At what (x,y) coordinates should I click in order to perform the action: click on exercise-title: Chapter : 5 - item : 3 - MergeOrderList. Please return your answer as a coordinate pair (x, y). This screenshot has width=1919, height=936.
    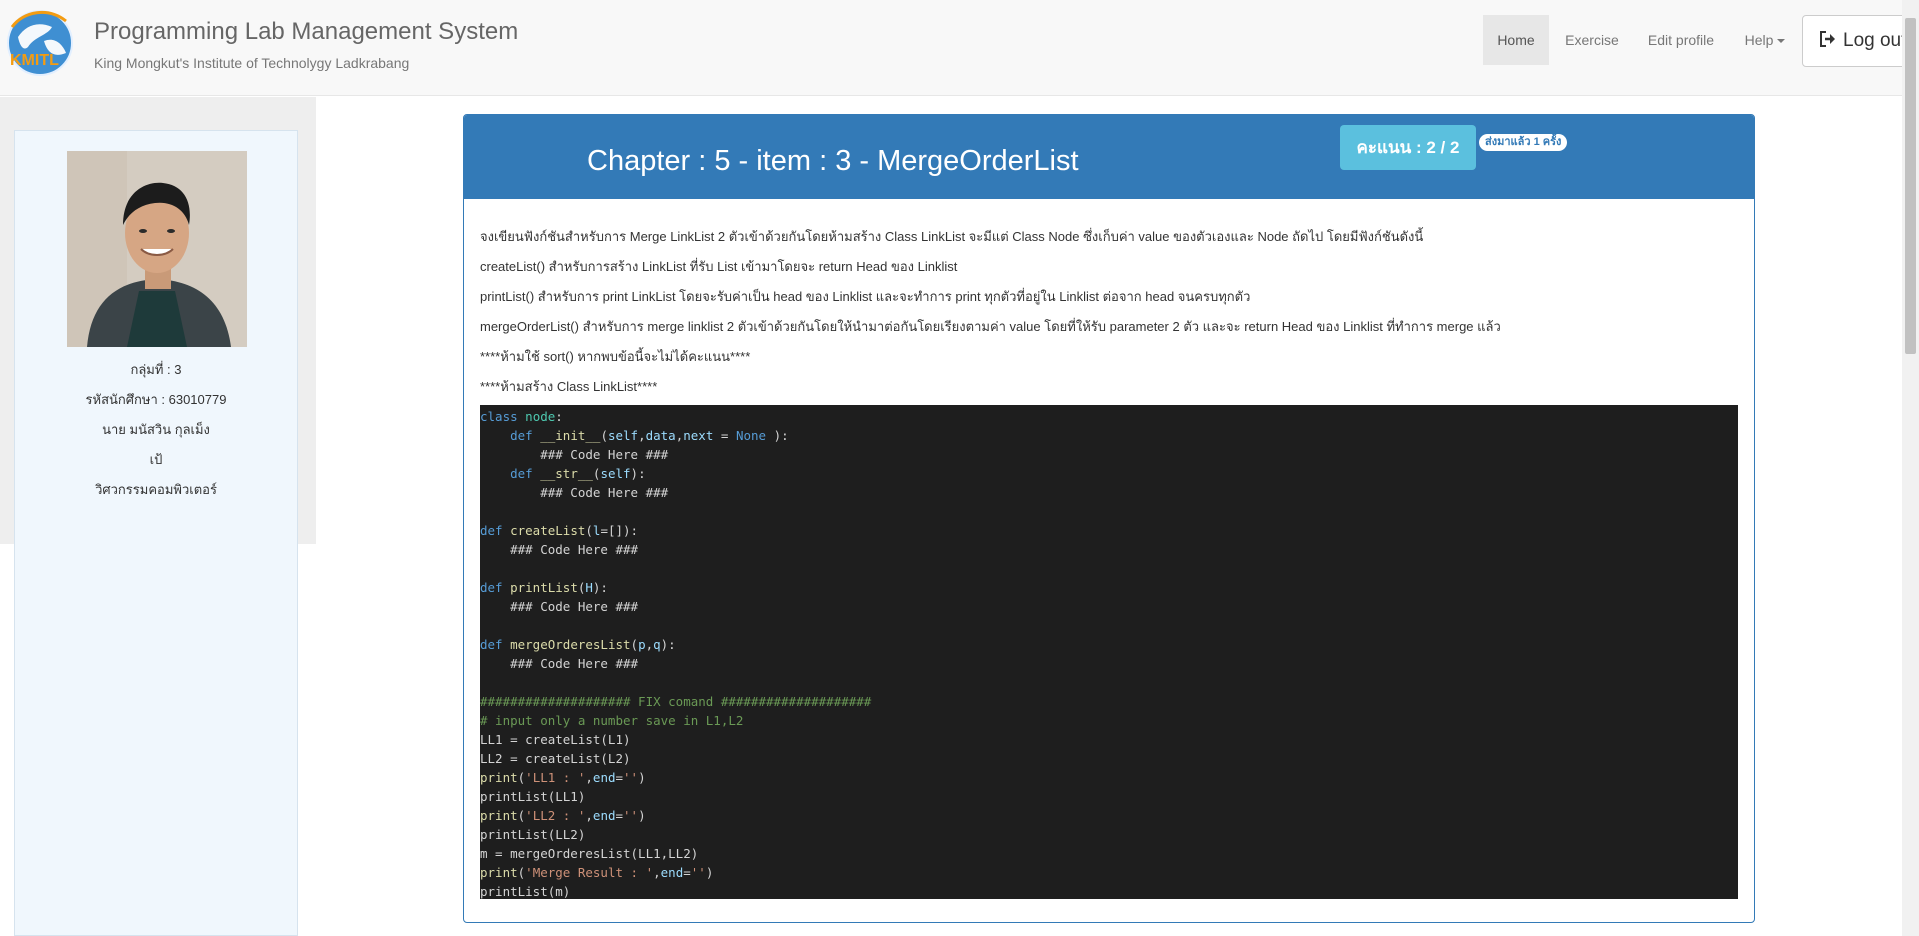
    Looking at the image, I should click on (833, 161).